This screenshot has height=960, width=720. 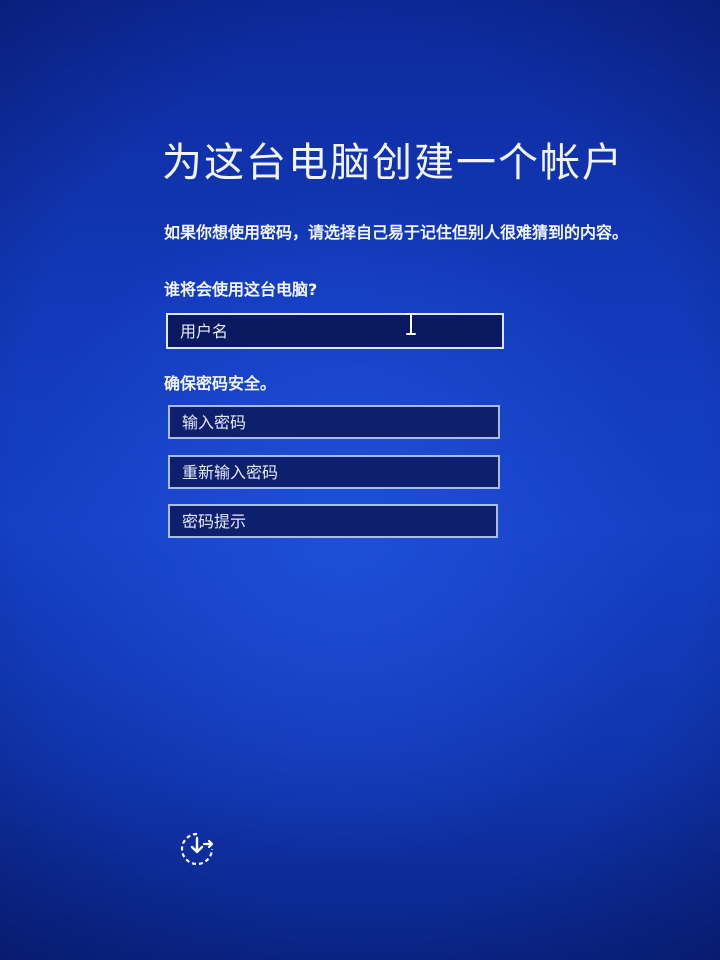 What do you see at coordinates (335, 331) in the screenshot?
I see `username-input` at bounding box center [335, 331].